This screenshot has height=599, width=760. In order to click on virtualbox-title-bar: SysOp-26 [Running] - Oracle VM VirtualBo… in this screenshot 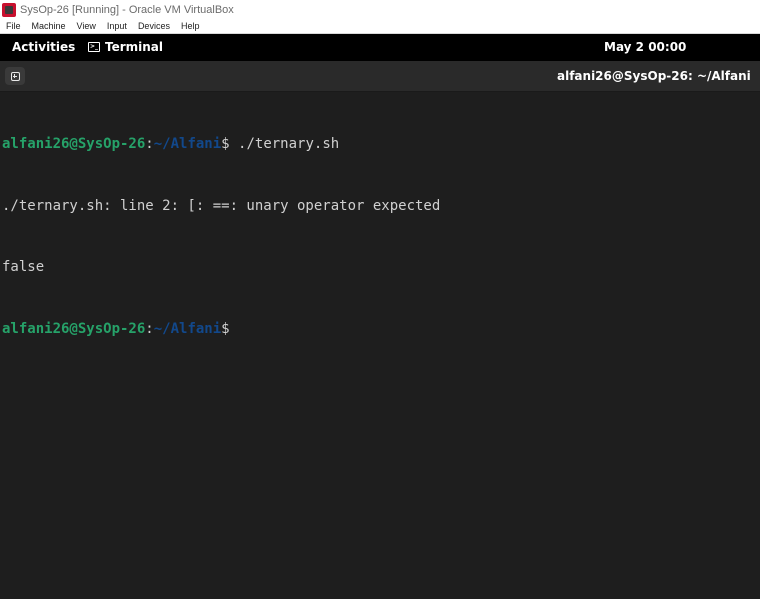, I will do `click(380, 9)`.